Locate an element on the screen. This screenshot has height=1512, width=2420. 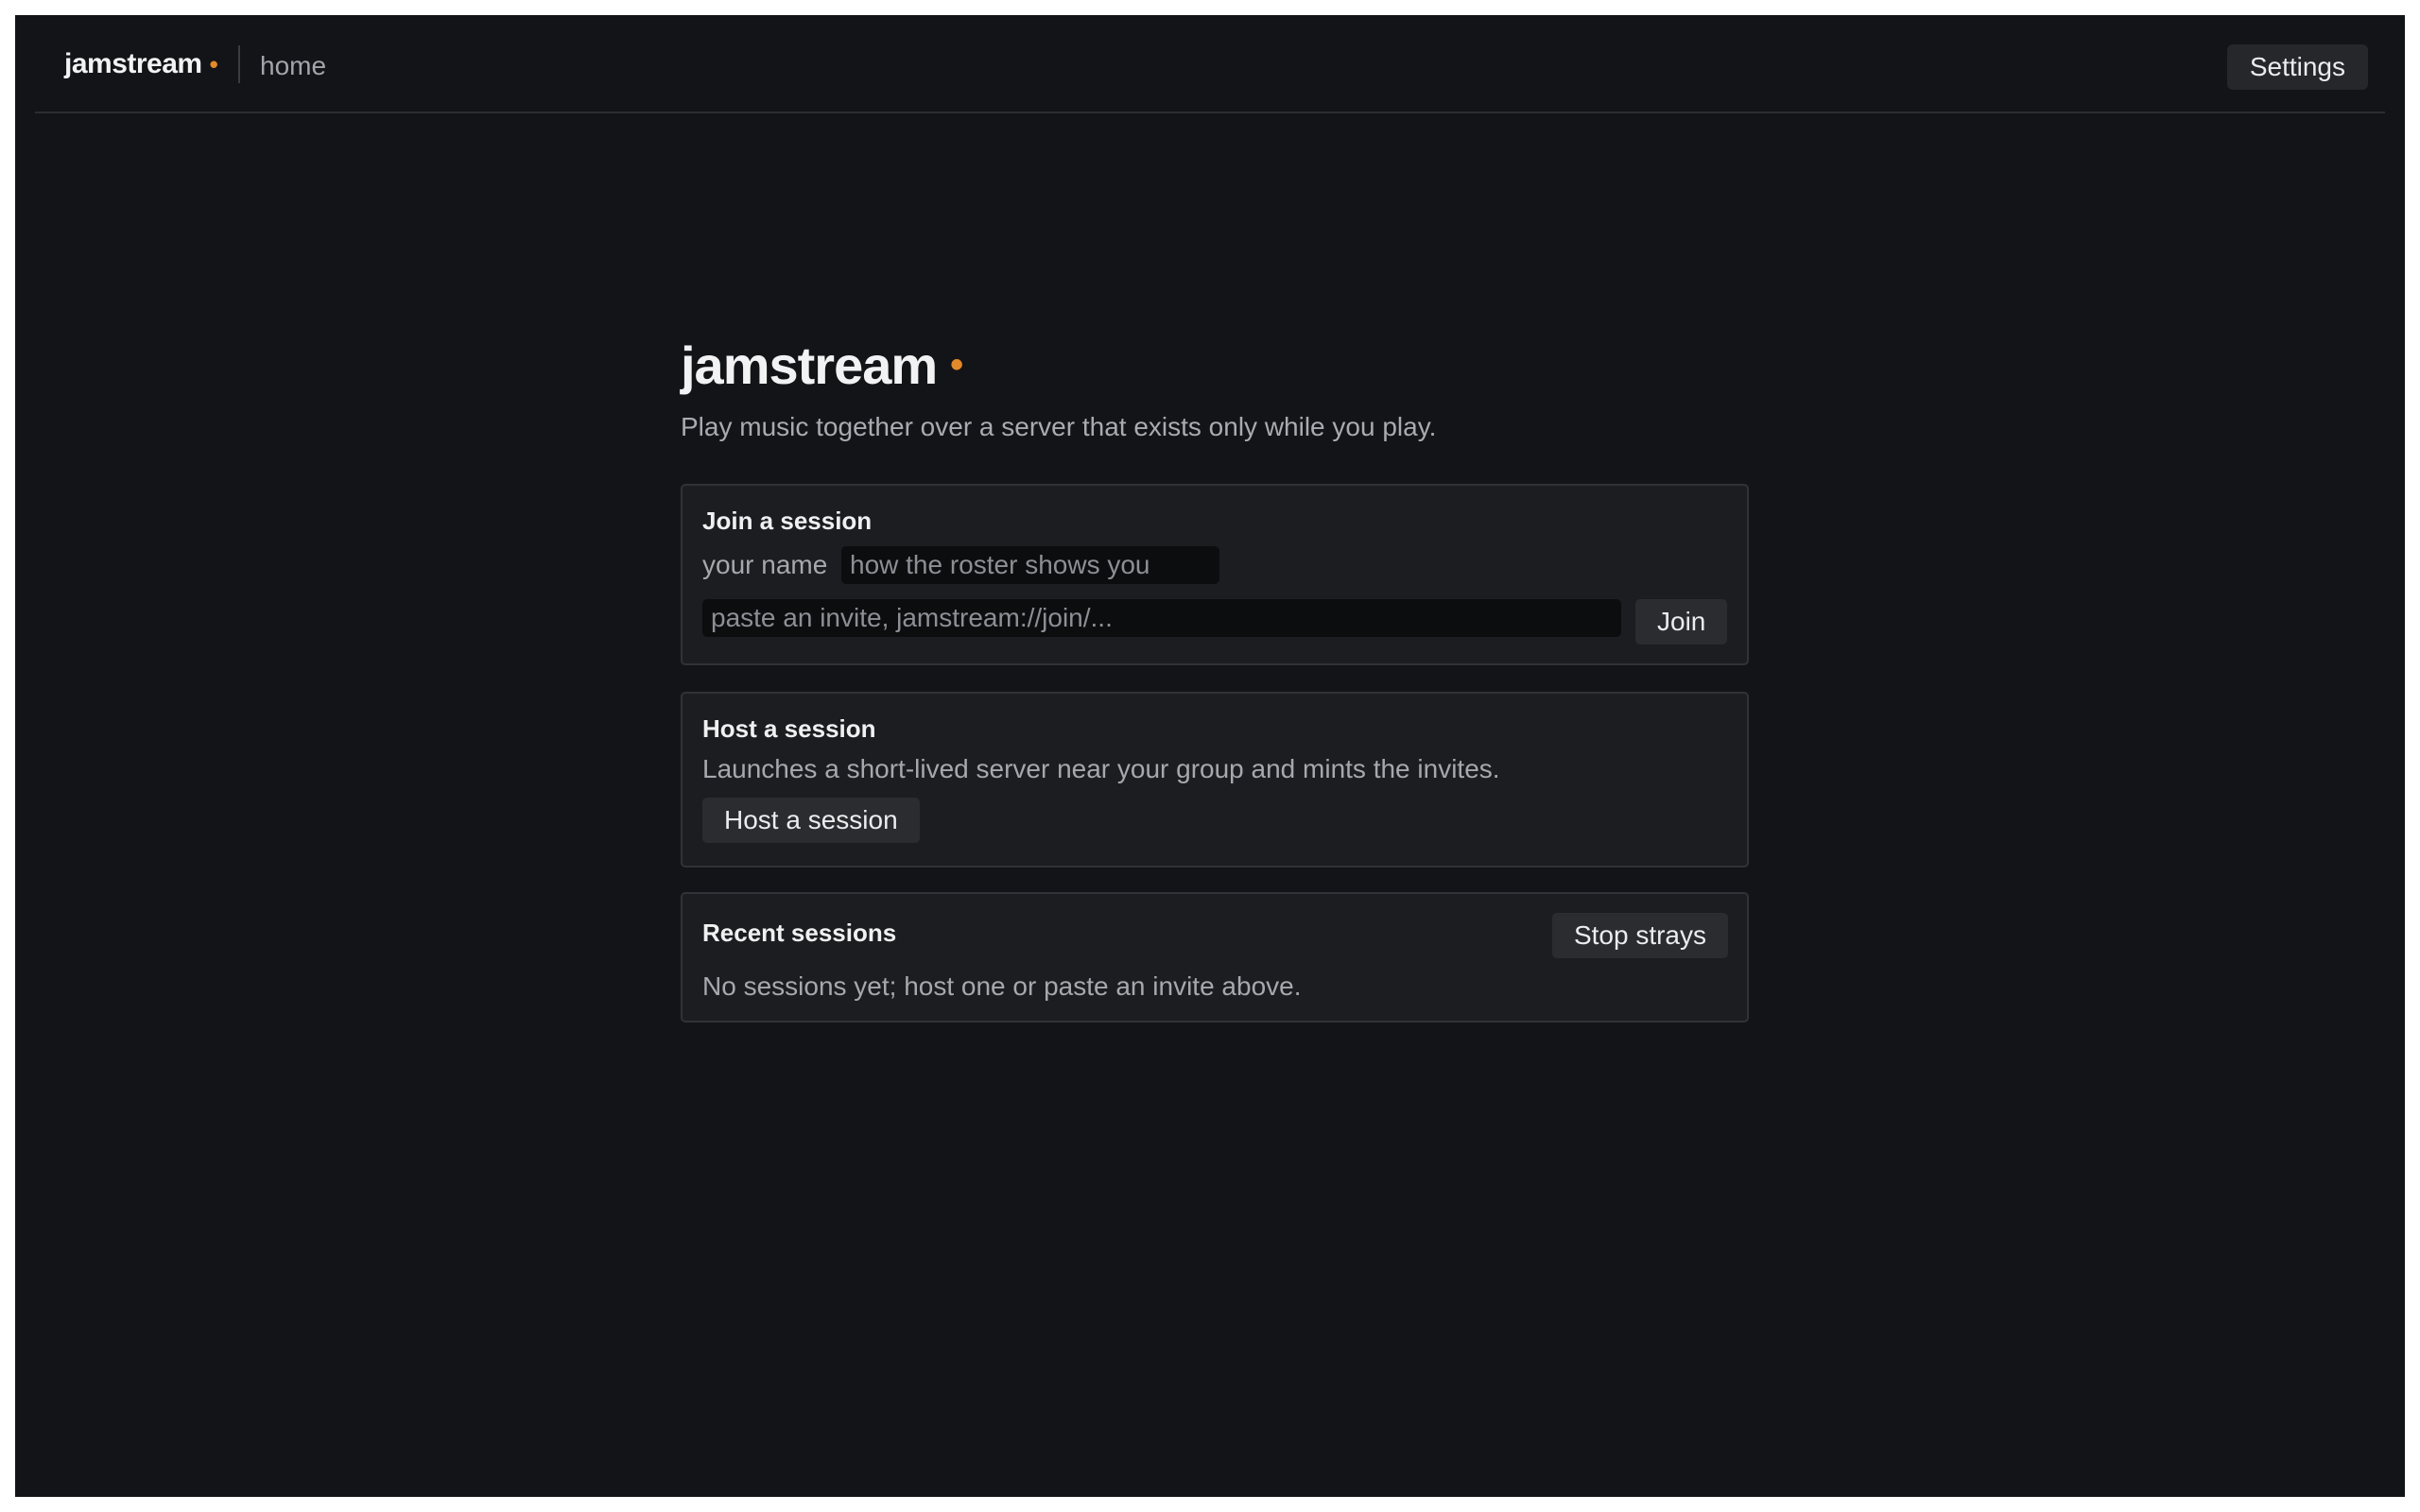
join-session-card: Join a session your name Join is located at coordinates (1215, 574).